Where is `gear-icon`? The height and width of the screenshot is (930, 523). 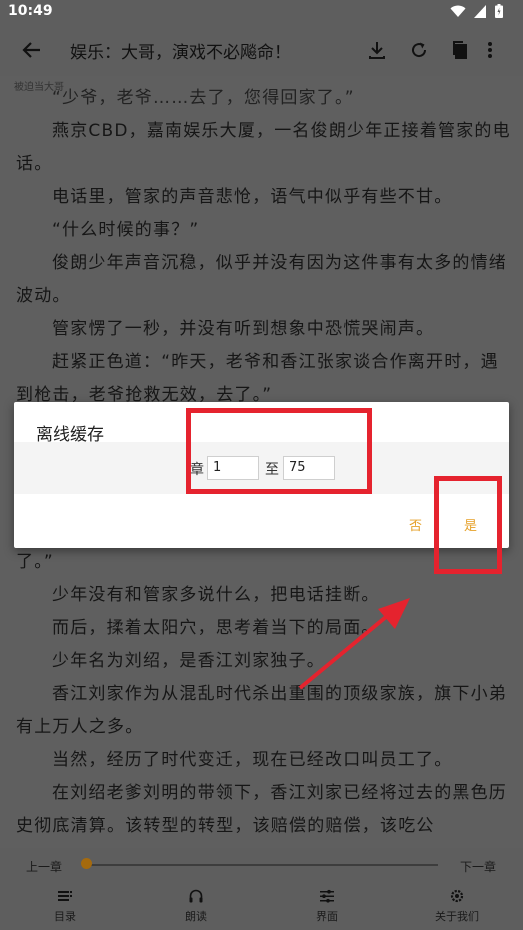
gear-icon is located at coordinates (457, 896).